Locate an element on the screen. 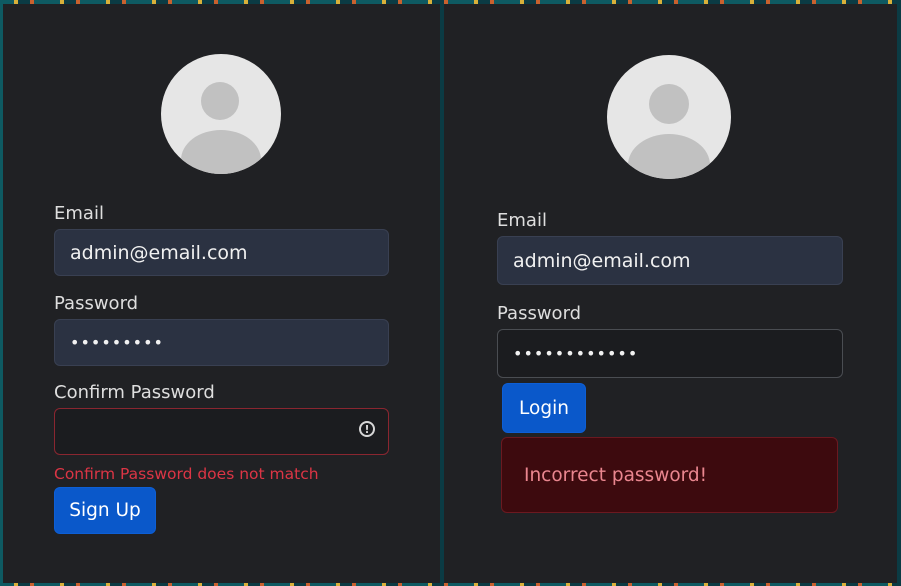  password-value: •••••••••••• is located at coordinates (576, 353).